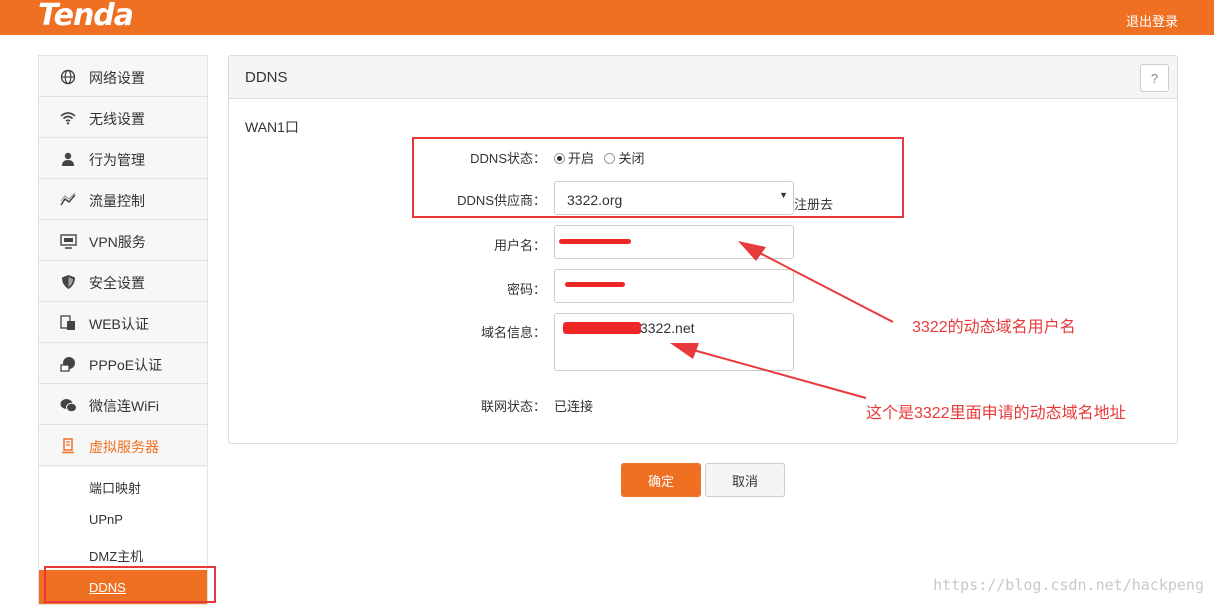 This screenshot has width=1214, height=605. Describe the element at coordinates (1068, 585) in the screenshot. I see `blog-watermark: https://blog.csdn.net/hackpeng` at that location.